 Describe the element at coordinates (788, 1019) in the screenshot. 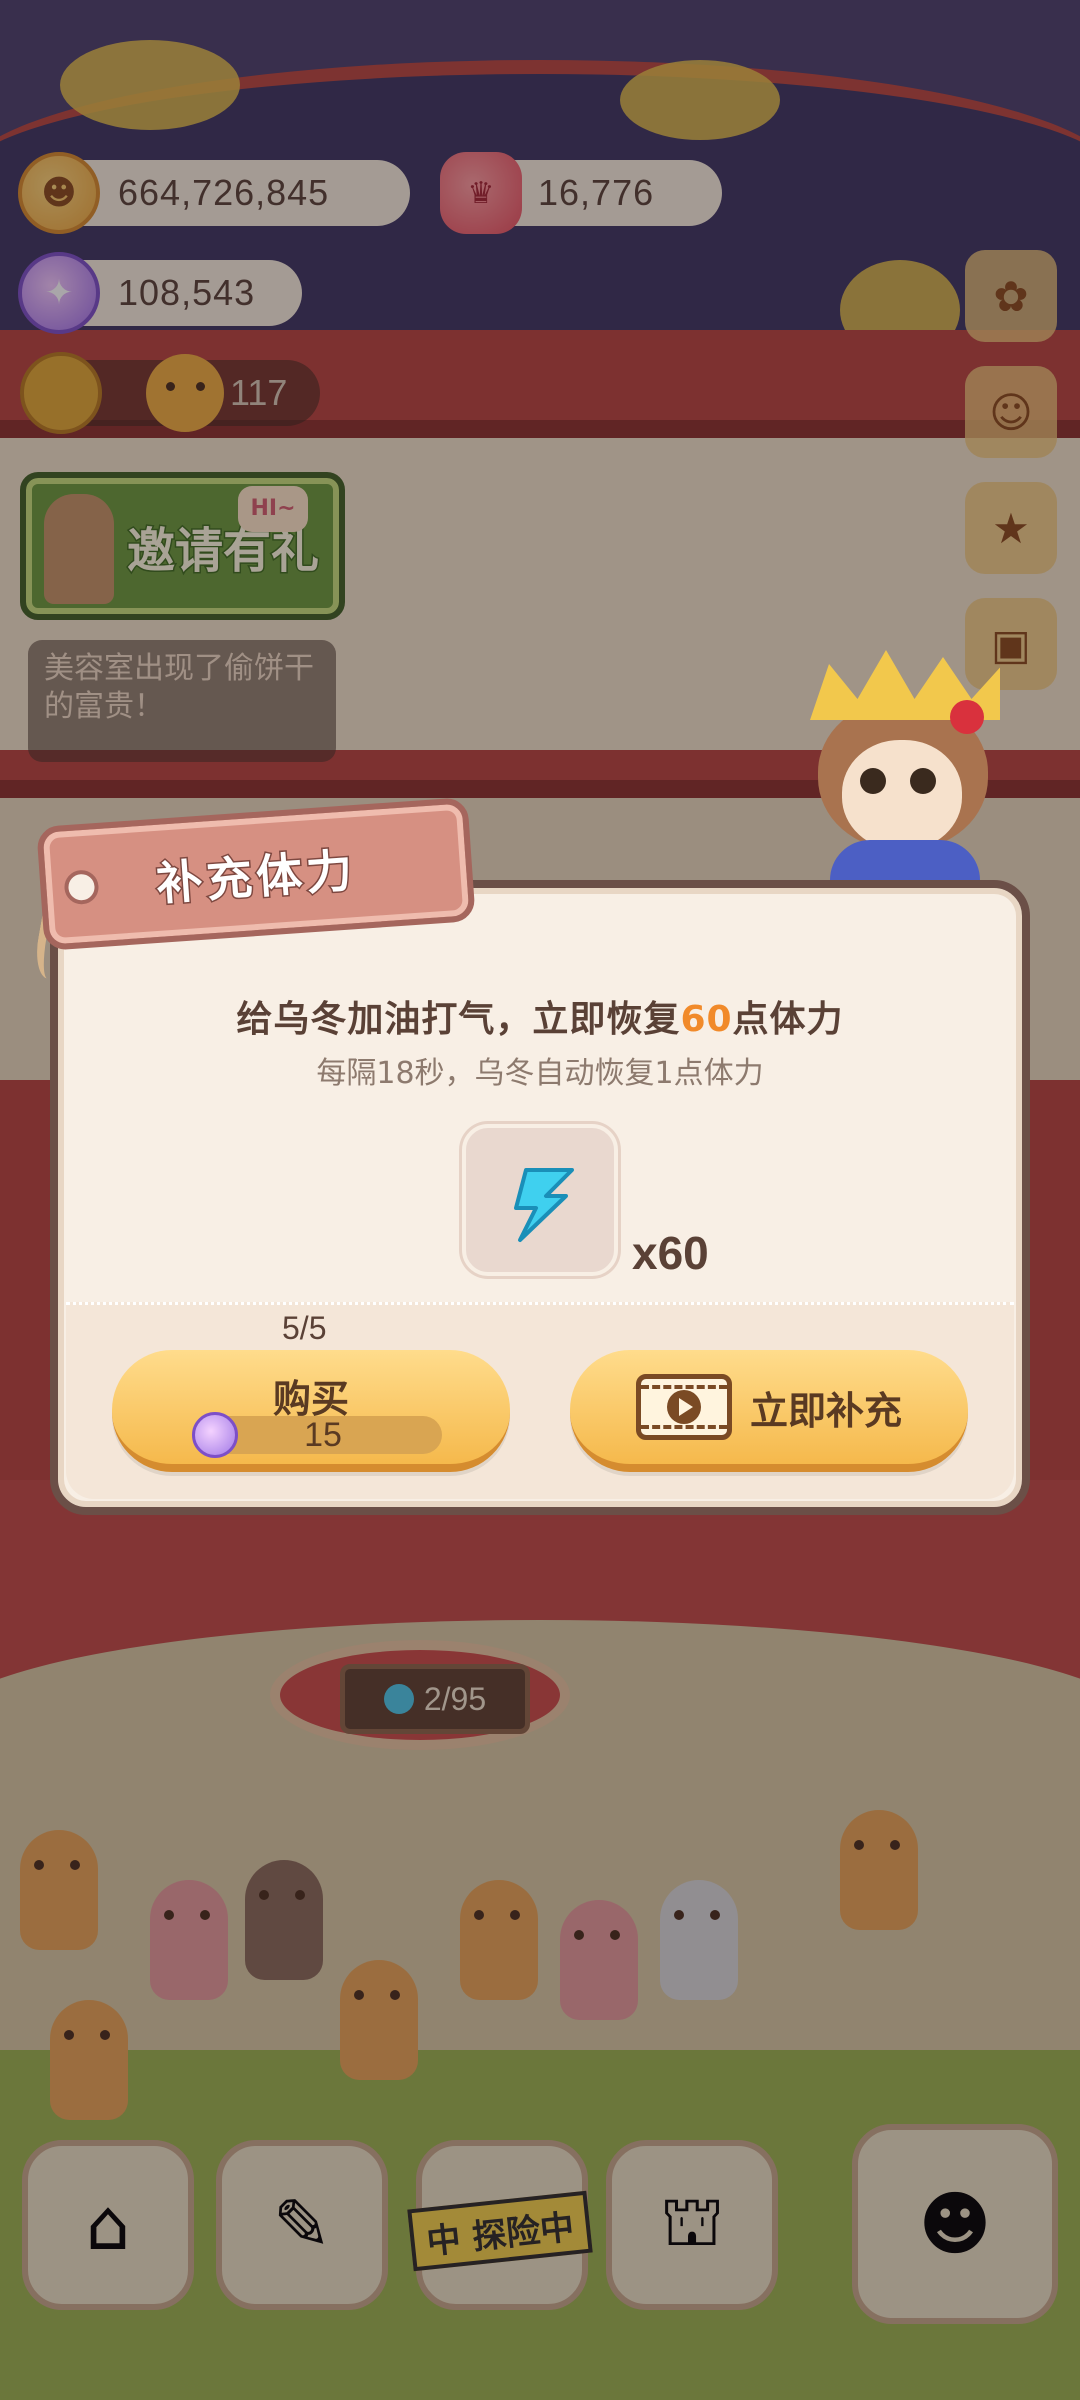

I see `message-suffix: 点体力` at that location.